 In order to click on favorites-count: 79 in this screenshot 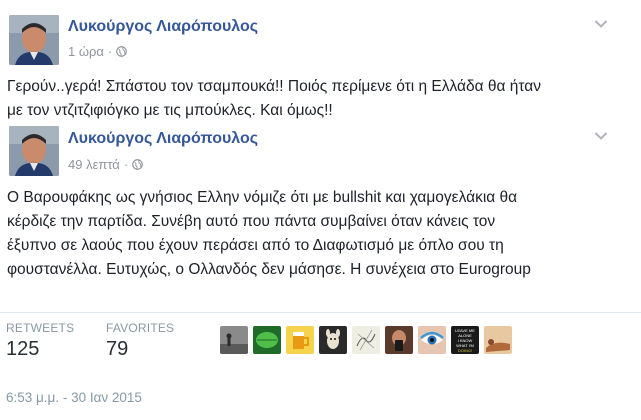, I will do `click(117, 349)`.